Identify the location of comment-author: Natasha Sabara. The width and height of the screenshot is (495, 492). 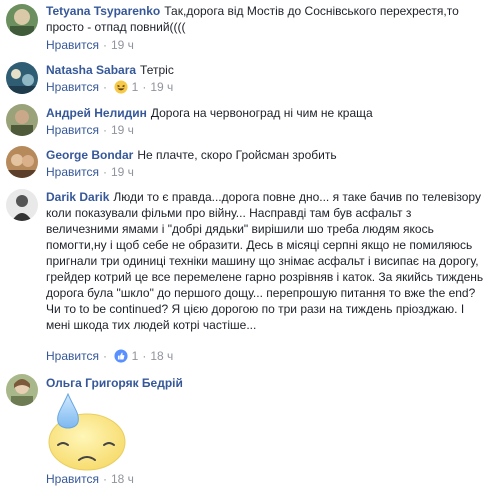
(91, 70).